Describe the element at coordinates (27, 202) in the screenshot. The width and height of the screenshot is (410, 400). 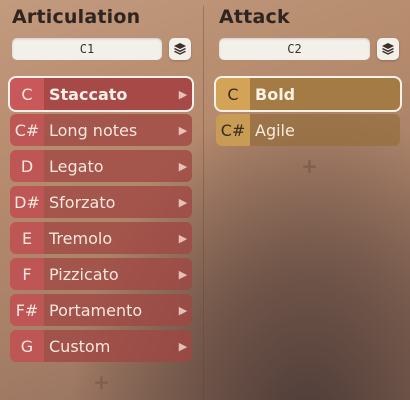
I see `key-label: D#` at that location.